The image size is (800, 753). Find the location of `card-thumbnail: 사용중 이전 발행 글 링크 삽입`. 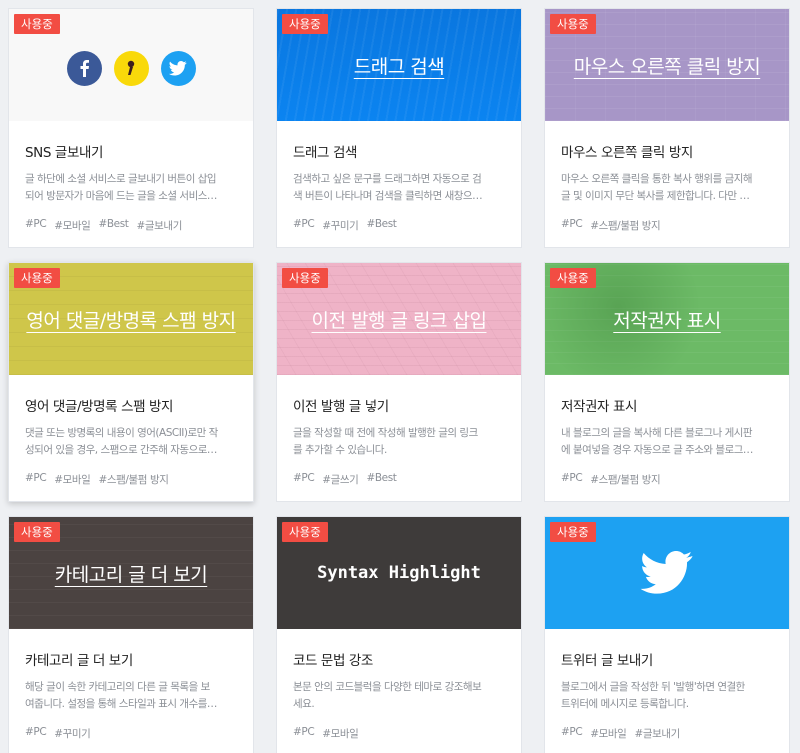

card-thumbnail: 사용중 이전 발행 글 링크 삽입 is located at coordinates (399, 319).